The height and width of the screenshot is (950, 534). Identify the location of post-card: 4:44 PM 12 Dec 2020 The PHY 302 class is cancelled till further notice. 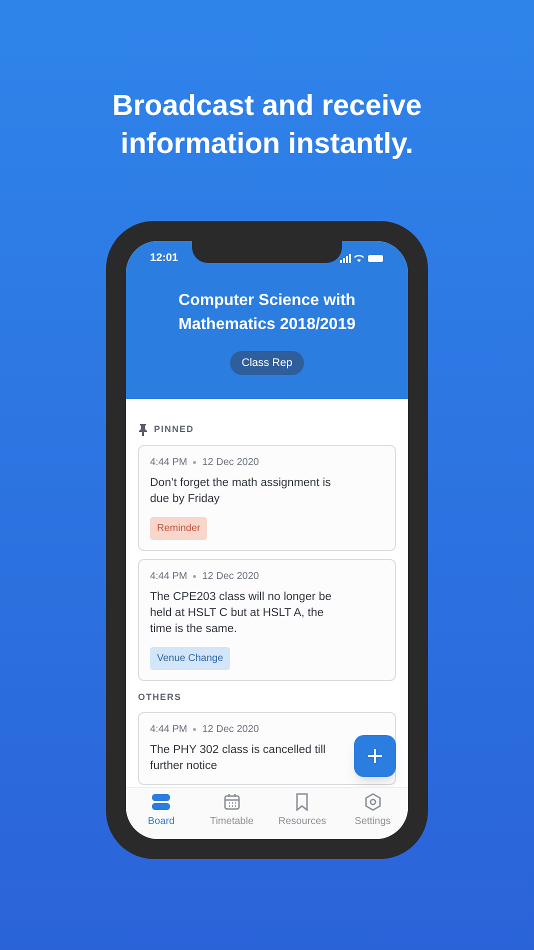
(267, 749).